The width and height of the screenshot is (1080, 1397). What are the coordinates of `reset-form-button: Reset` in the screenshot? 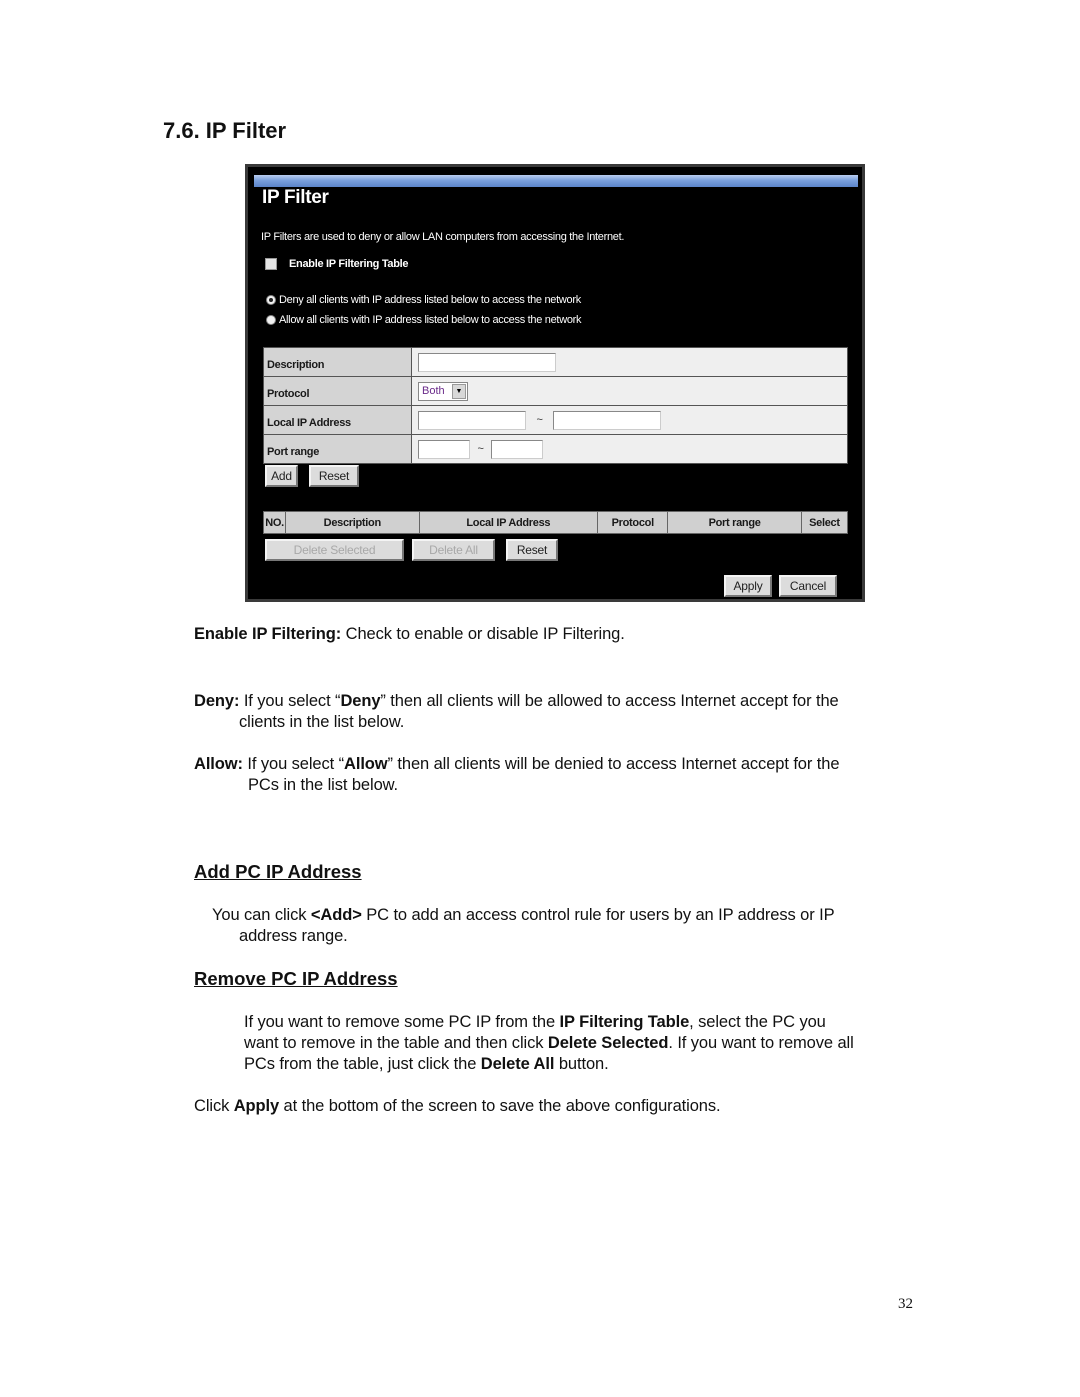 It's located at (334, 476).